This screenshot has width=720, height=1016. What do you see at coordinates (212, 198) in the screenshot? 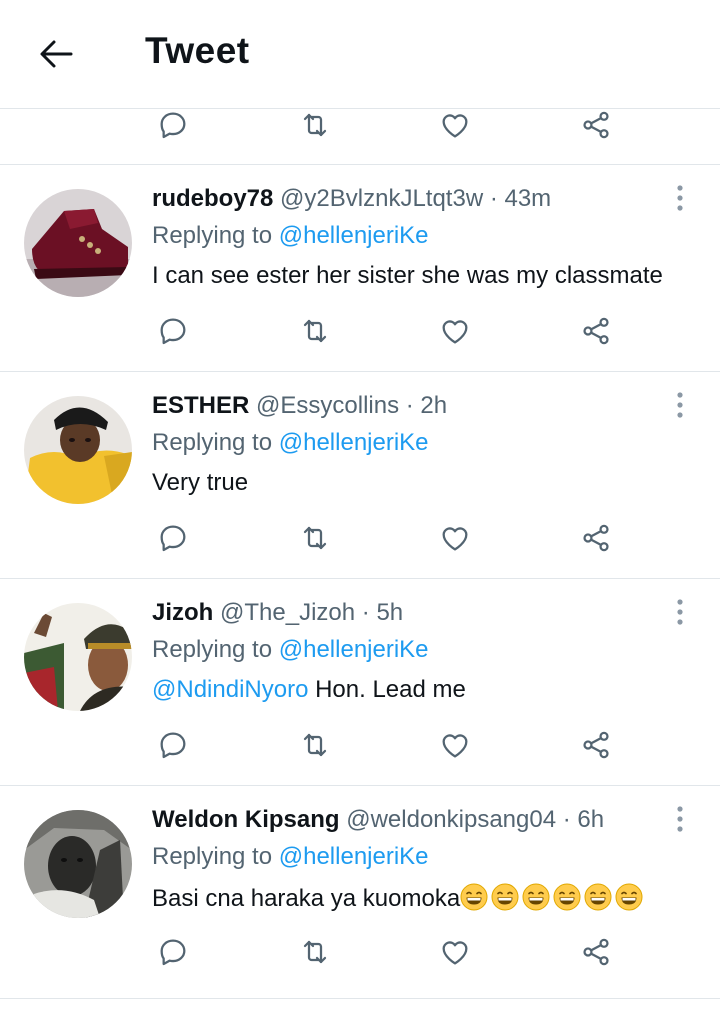
I see `author-name: rudeboy78` at bounding box center [212, 198].